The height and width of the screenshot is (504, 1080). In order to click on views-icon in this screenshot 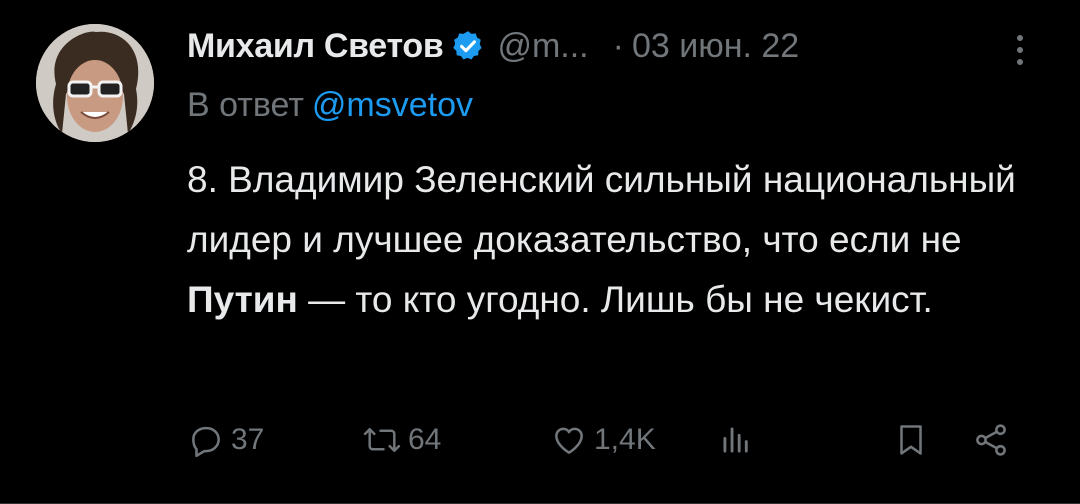, I will do `click(735, 440)`.